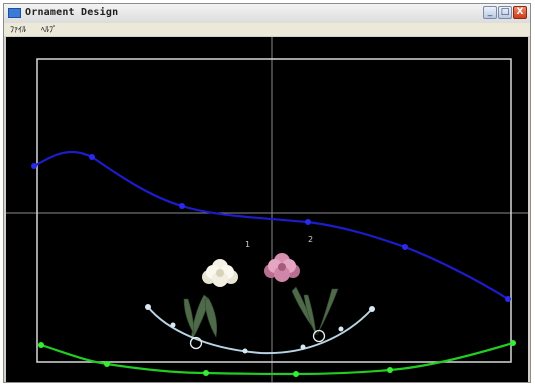 This screenshot has width=535, height=385. I want to click on menu-help: ﾍﾙﾌﾟ, so click(49, 29).